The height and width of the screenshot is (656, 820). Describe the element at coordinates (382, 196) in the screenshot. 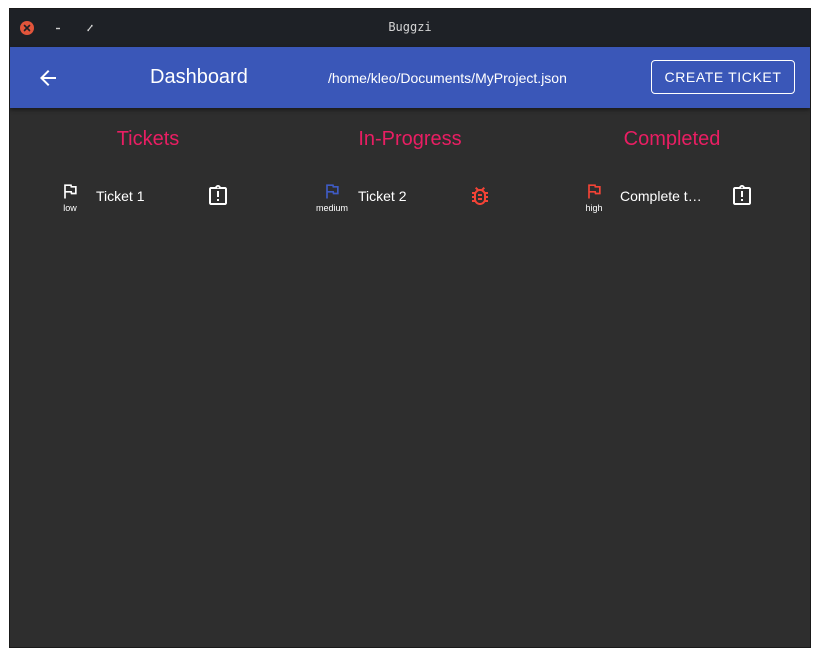

I see `ticket-name: Ticket 2` at that location.